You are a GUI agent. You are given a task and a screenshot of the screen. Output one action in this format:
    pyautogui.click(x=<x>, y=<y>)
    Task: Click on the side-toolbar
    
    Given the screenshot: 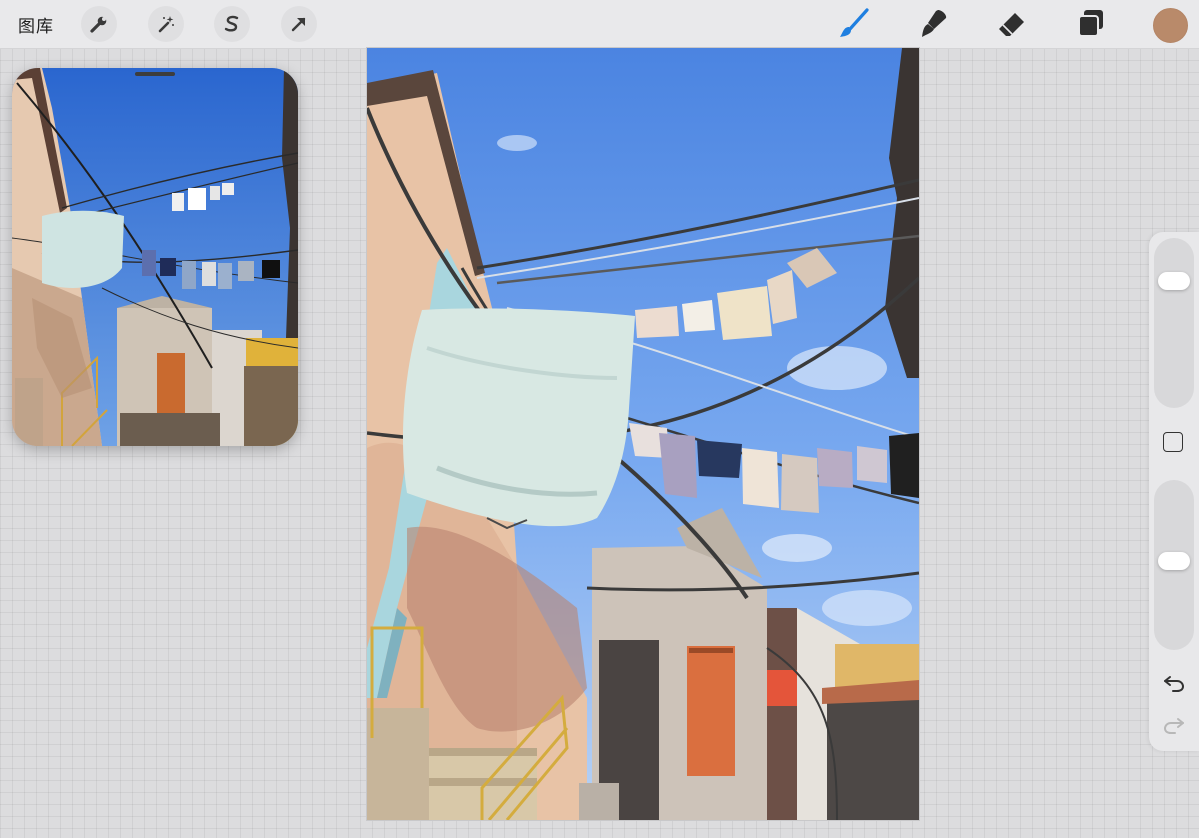 What is the action you would take?
    pyautogui.click(x=1174, y=491)
    